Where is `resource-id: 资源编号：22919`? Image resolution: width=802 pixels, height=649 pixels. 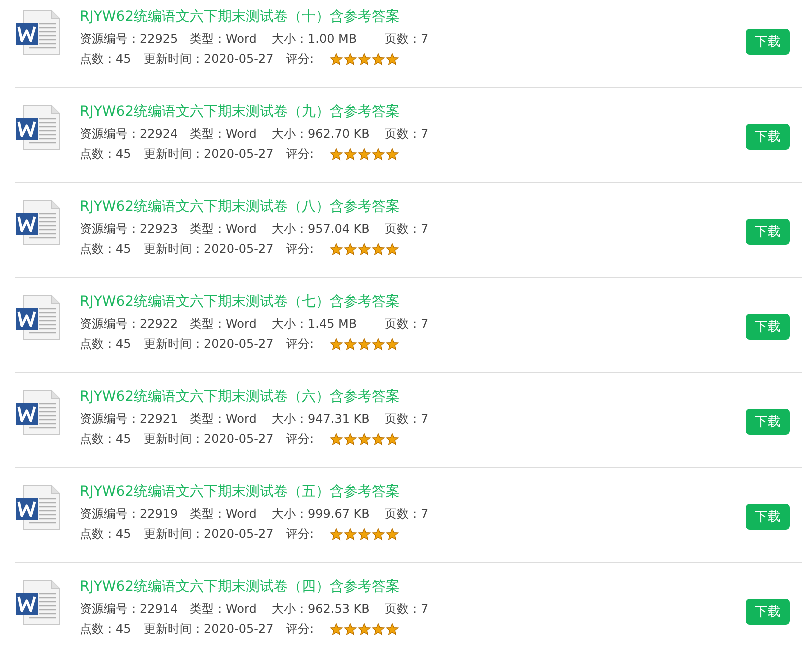 resource-id: 资源编号：22919 is located at coordinates (130, 514).